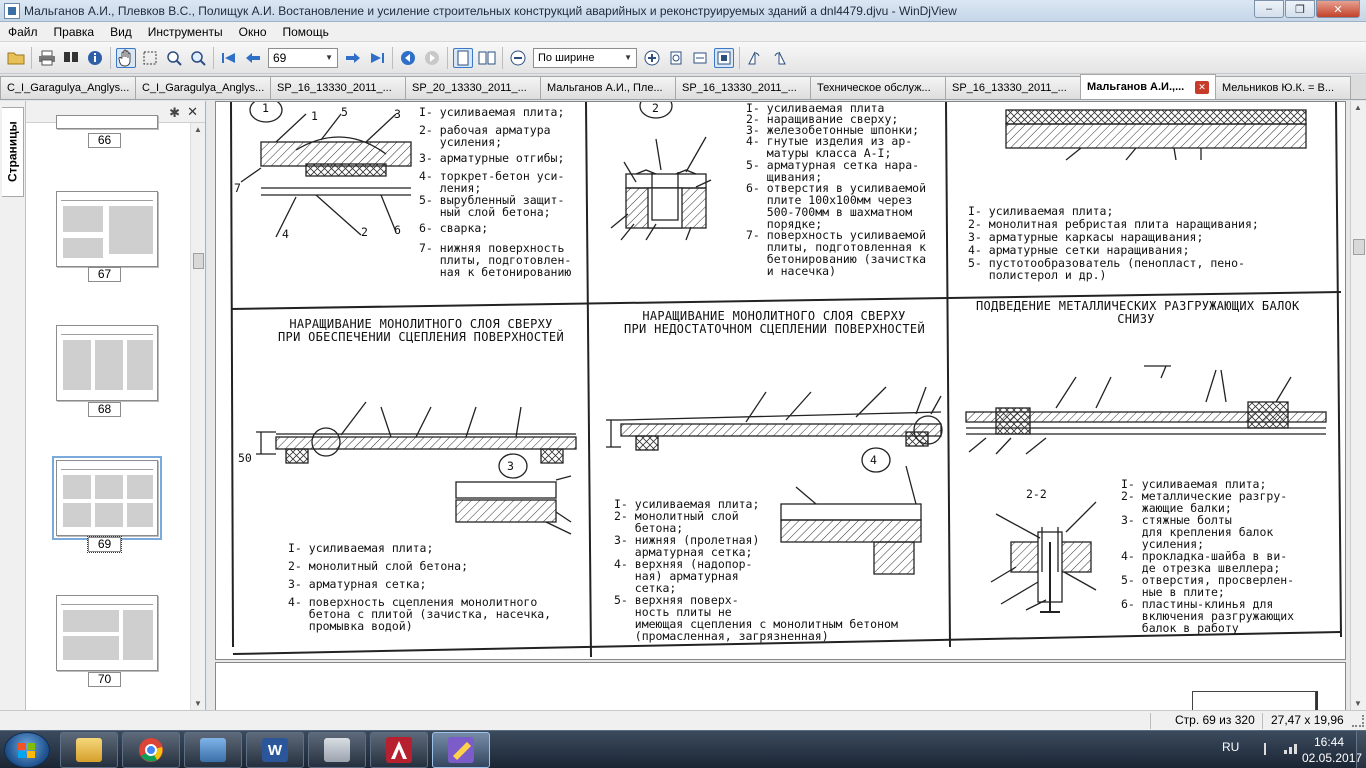  I want to click on taskbar-windjview, so click(461, 750).